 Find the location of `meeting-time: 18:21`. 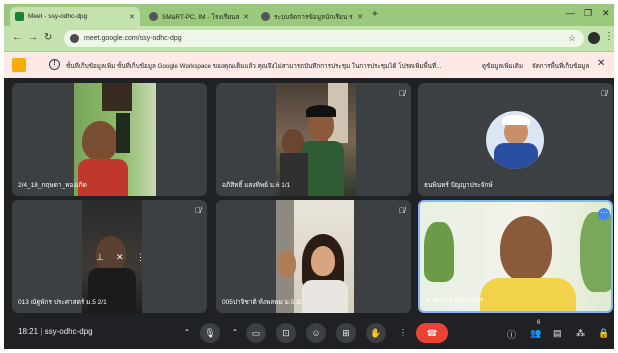

meeting-time: 18:21 is located at coordinates (28, 331).